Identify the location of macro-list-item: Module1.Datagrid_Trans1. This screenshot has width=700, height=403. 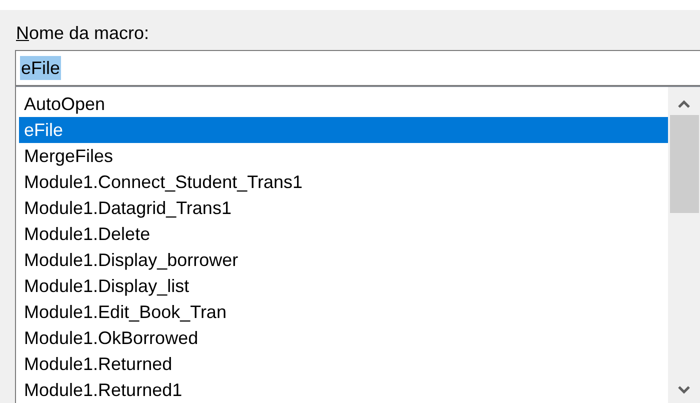
(343, 208).